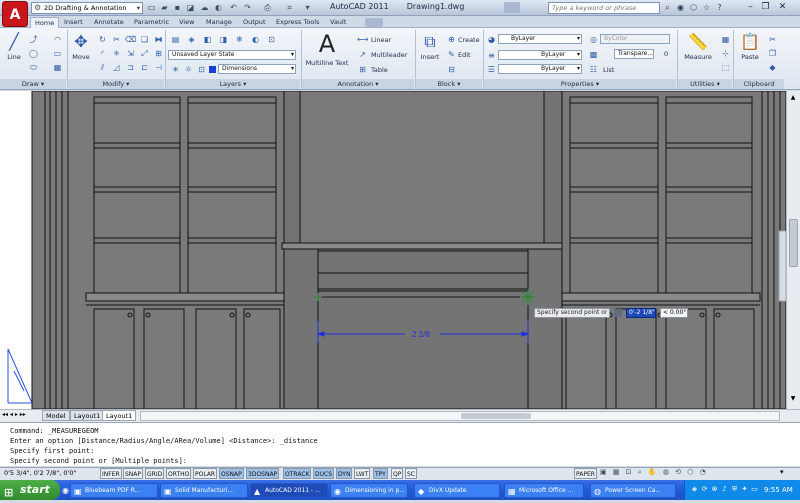  What do you see at coordinates (109, 22) in the screenshot?
I see `tab-annotate: Annotate` at bounding box center [109, 22].